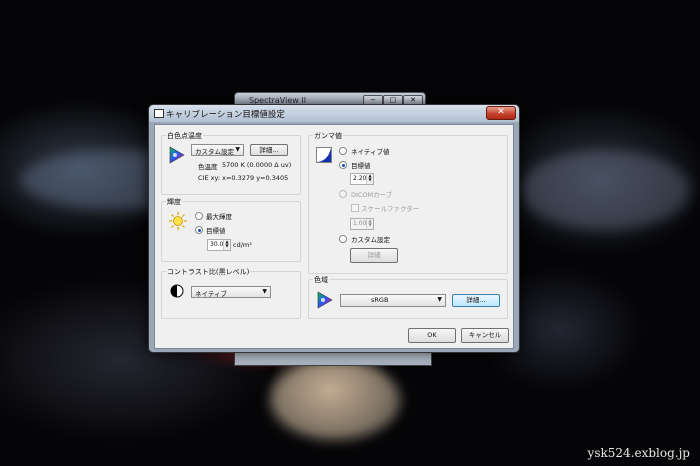 The width and height of the screenshot is (700, 466). What do you see at coordinates (174, 202) in the screenshot?
I see `luminance-label: 輝度` at bounding box center [174, 202].